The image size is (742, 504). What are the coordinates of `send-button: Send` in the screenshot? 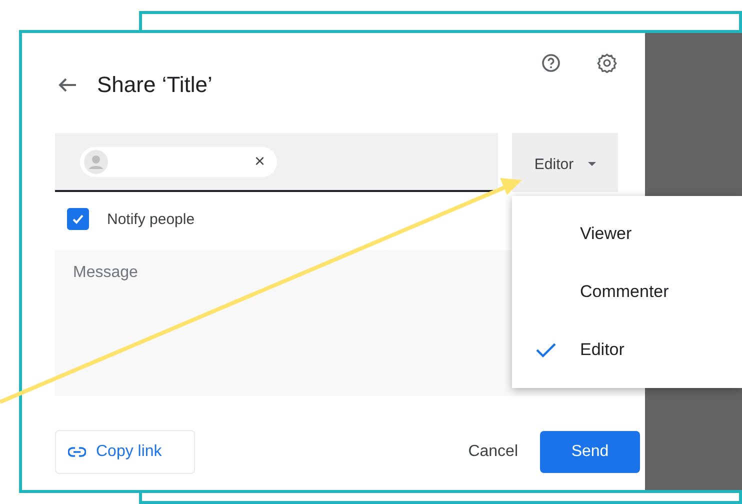 It's located at (590, 452).